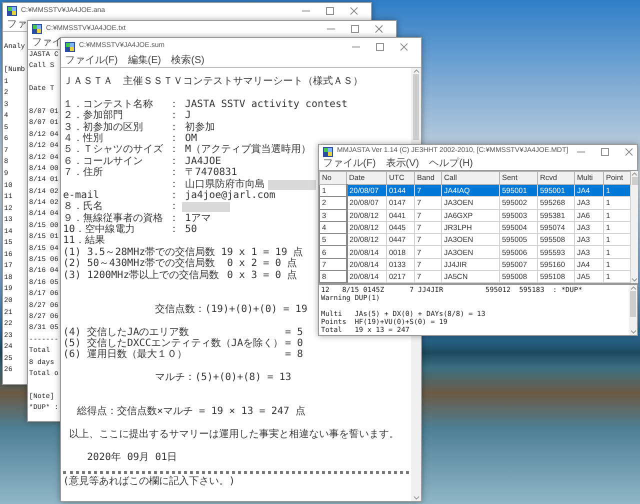  I want to click on field-value: ： J, so click(180, 116).